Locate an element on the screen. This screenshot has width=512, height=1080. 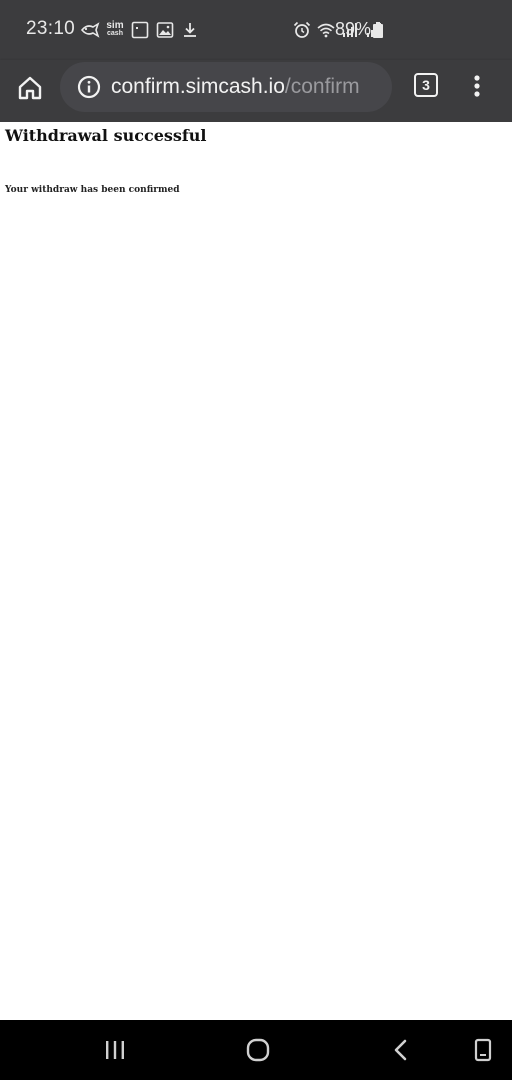
recent-apps-icon is located at coordinates (115, 1050).